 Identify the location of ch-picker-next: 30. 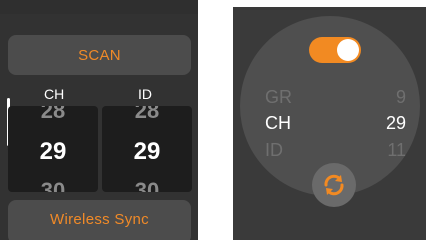
(53, 185).